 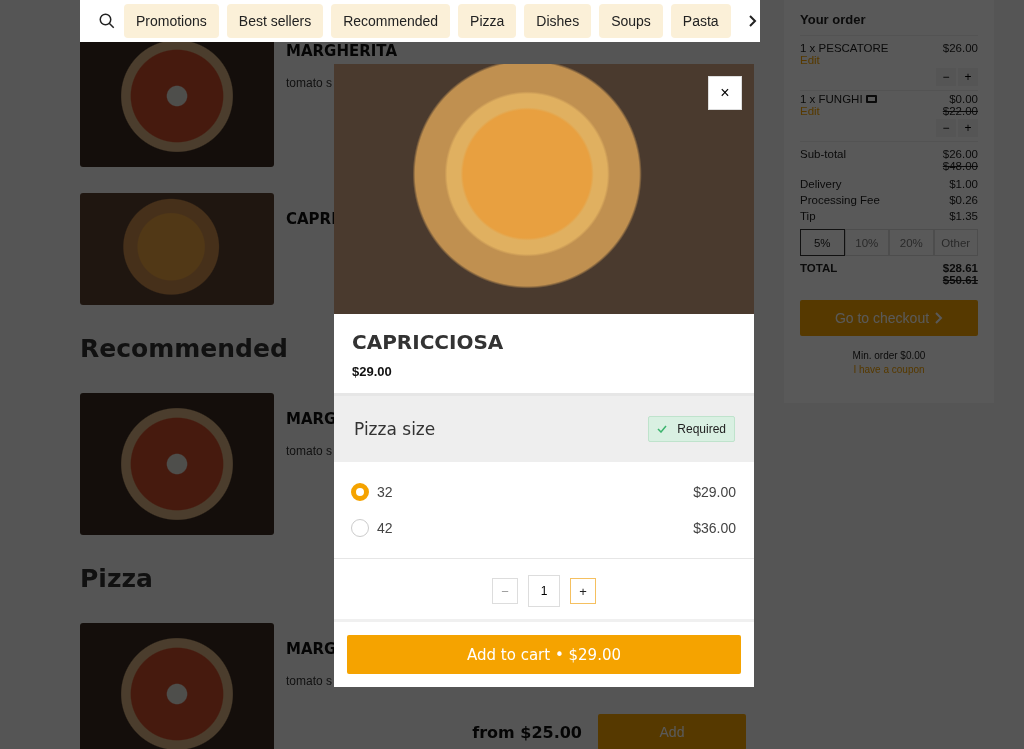 What do you see at coordinates (662, 429) in the screenshot?
I see `check-icon` at bounding box center [662, 429].